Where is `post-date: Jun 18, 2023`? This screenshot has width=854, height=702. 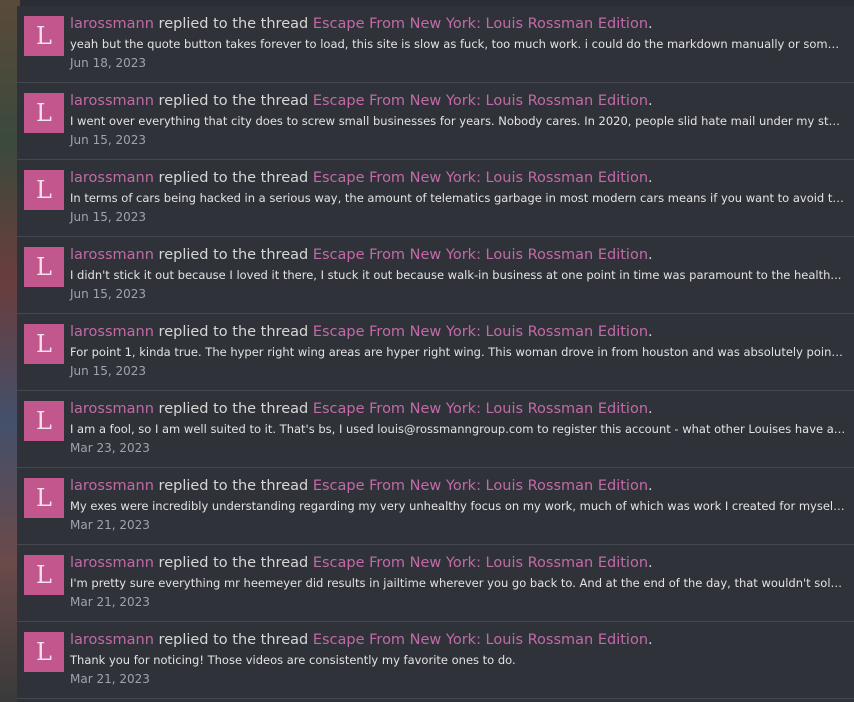
post-date: Jun 18, 2023 is located at coordinates (458, 63).